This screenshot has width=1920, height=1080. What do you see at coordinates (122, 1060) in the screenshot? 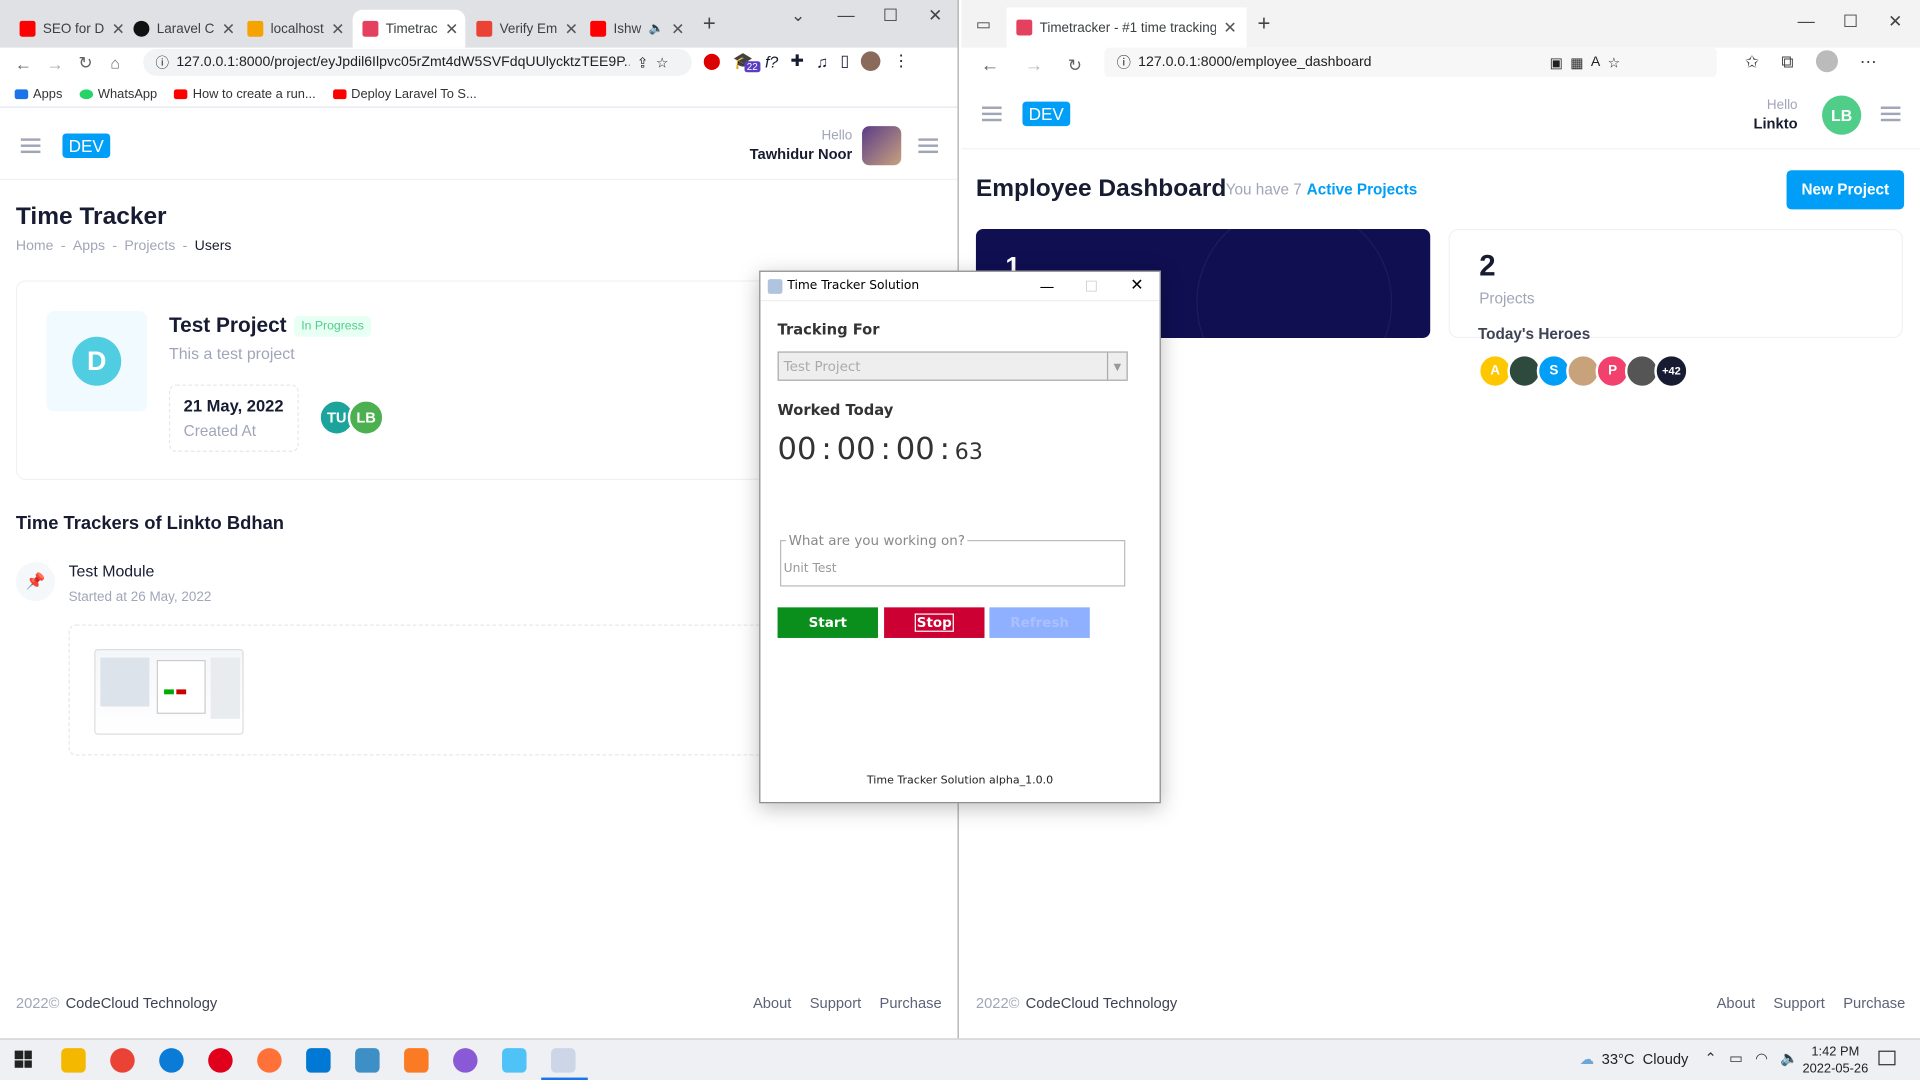
I see `chrome-icon` at bounding box center [122, 1060].